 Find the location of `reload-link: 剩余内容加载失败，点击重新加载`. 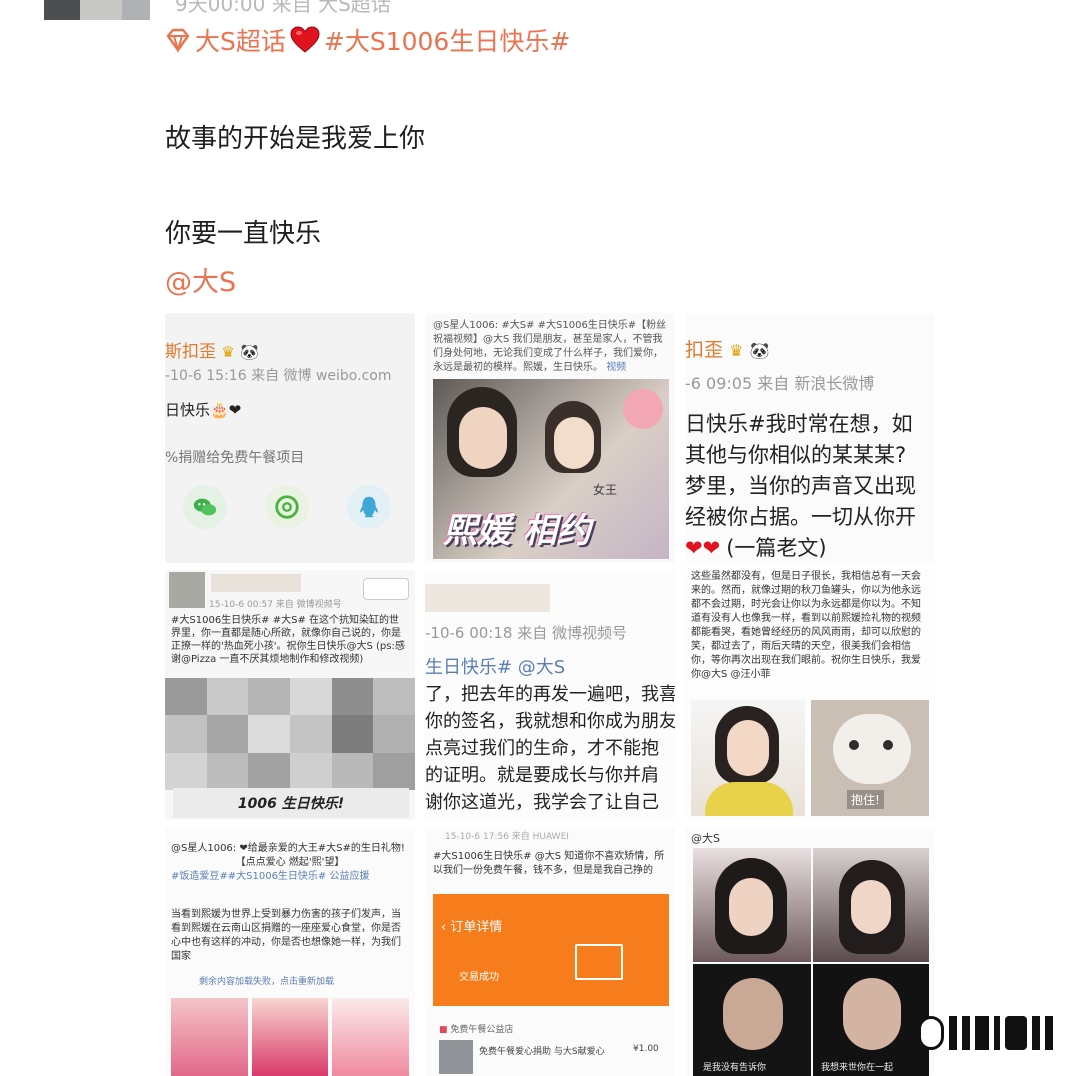

reload-link: 剩余内容加载失败，点击重新加载 is located at coordinates (266, 980).